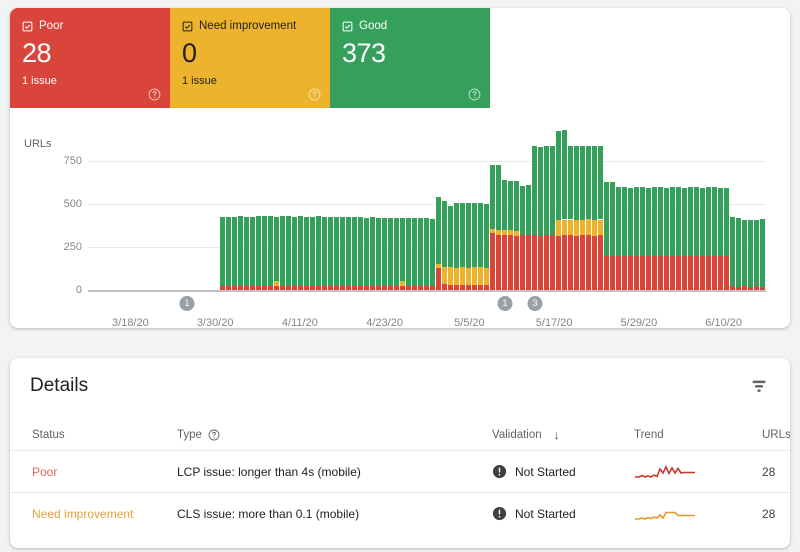  Describe the element at coordinates (557, 435) in the screenshot. I see `sort-descending-icon: ↓` at that location.